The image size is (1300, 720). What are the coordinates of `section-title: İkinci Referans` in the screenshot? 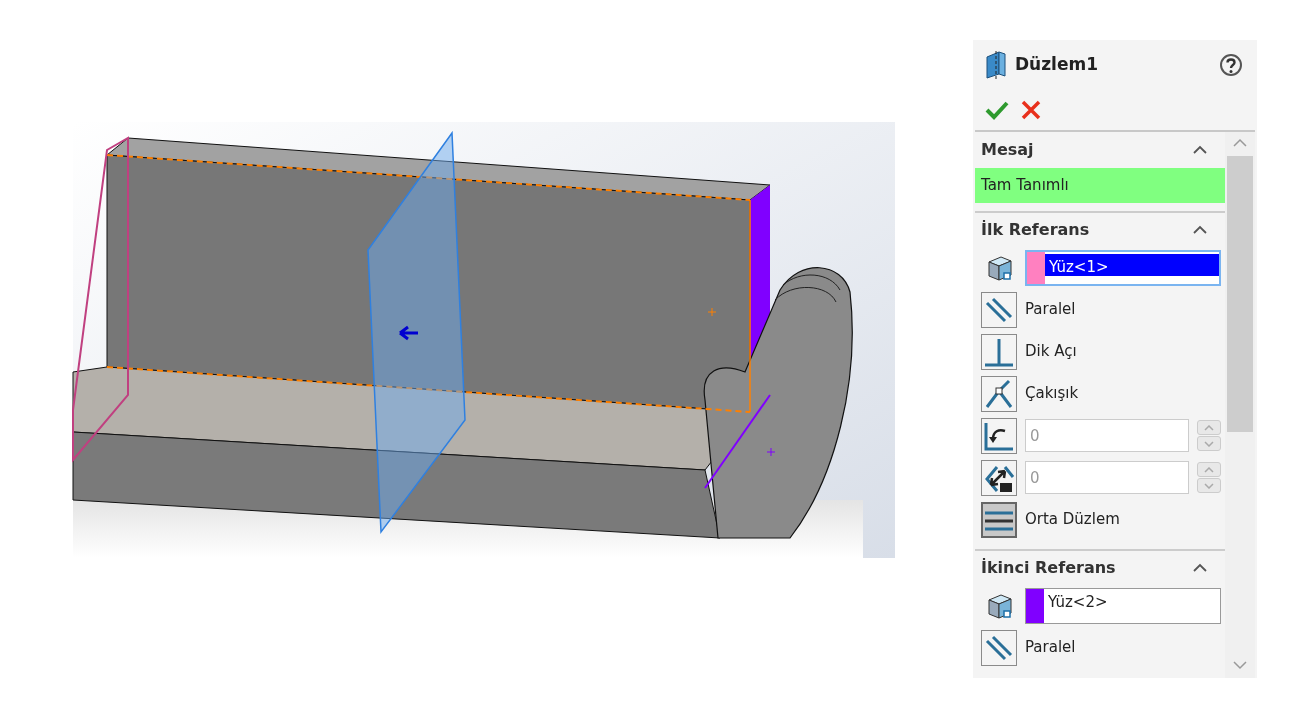 It's located at (1048, 567).